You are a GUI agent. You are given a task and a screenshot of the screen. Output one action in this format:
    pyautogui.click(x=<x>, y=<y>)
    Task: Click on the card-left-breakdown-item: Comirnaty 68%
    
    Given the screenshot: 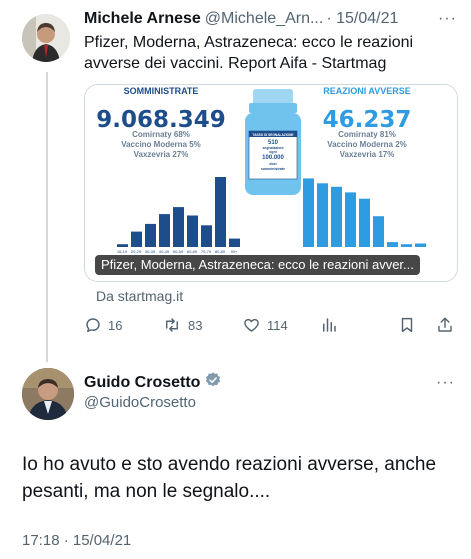 What is the action you would take?
    pyautogui.click(x=161, y=134)
    